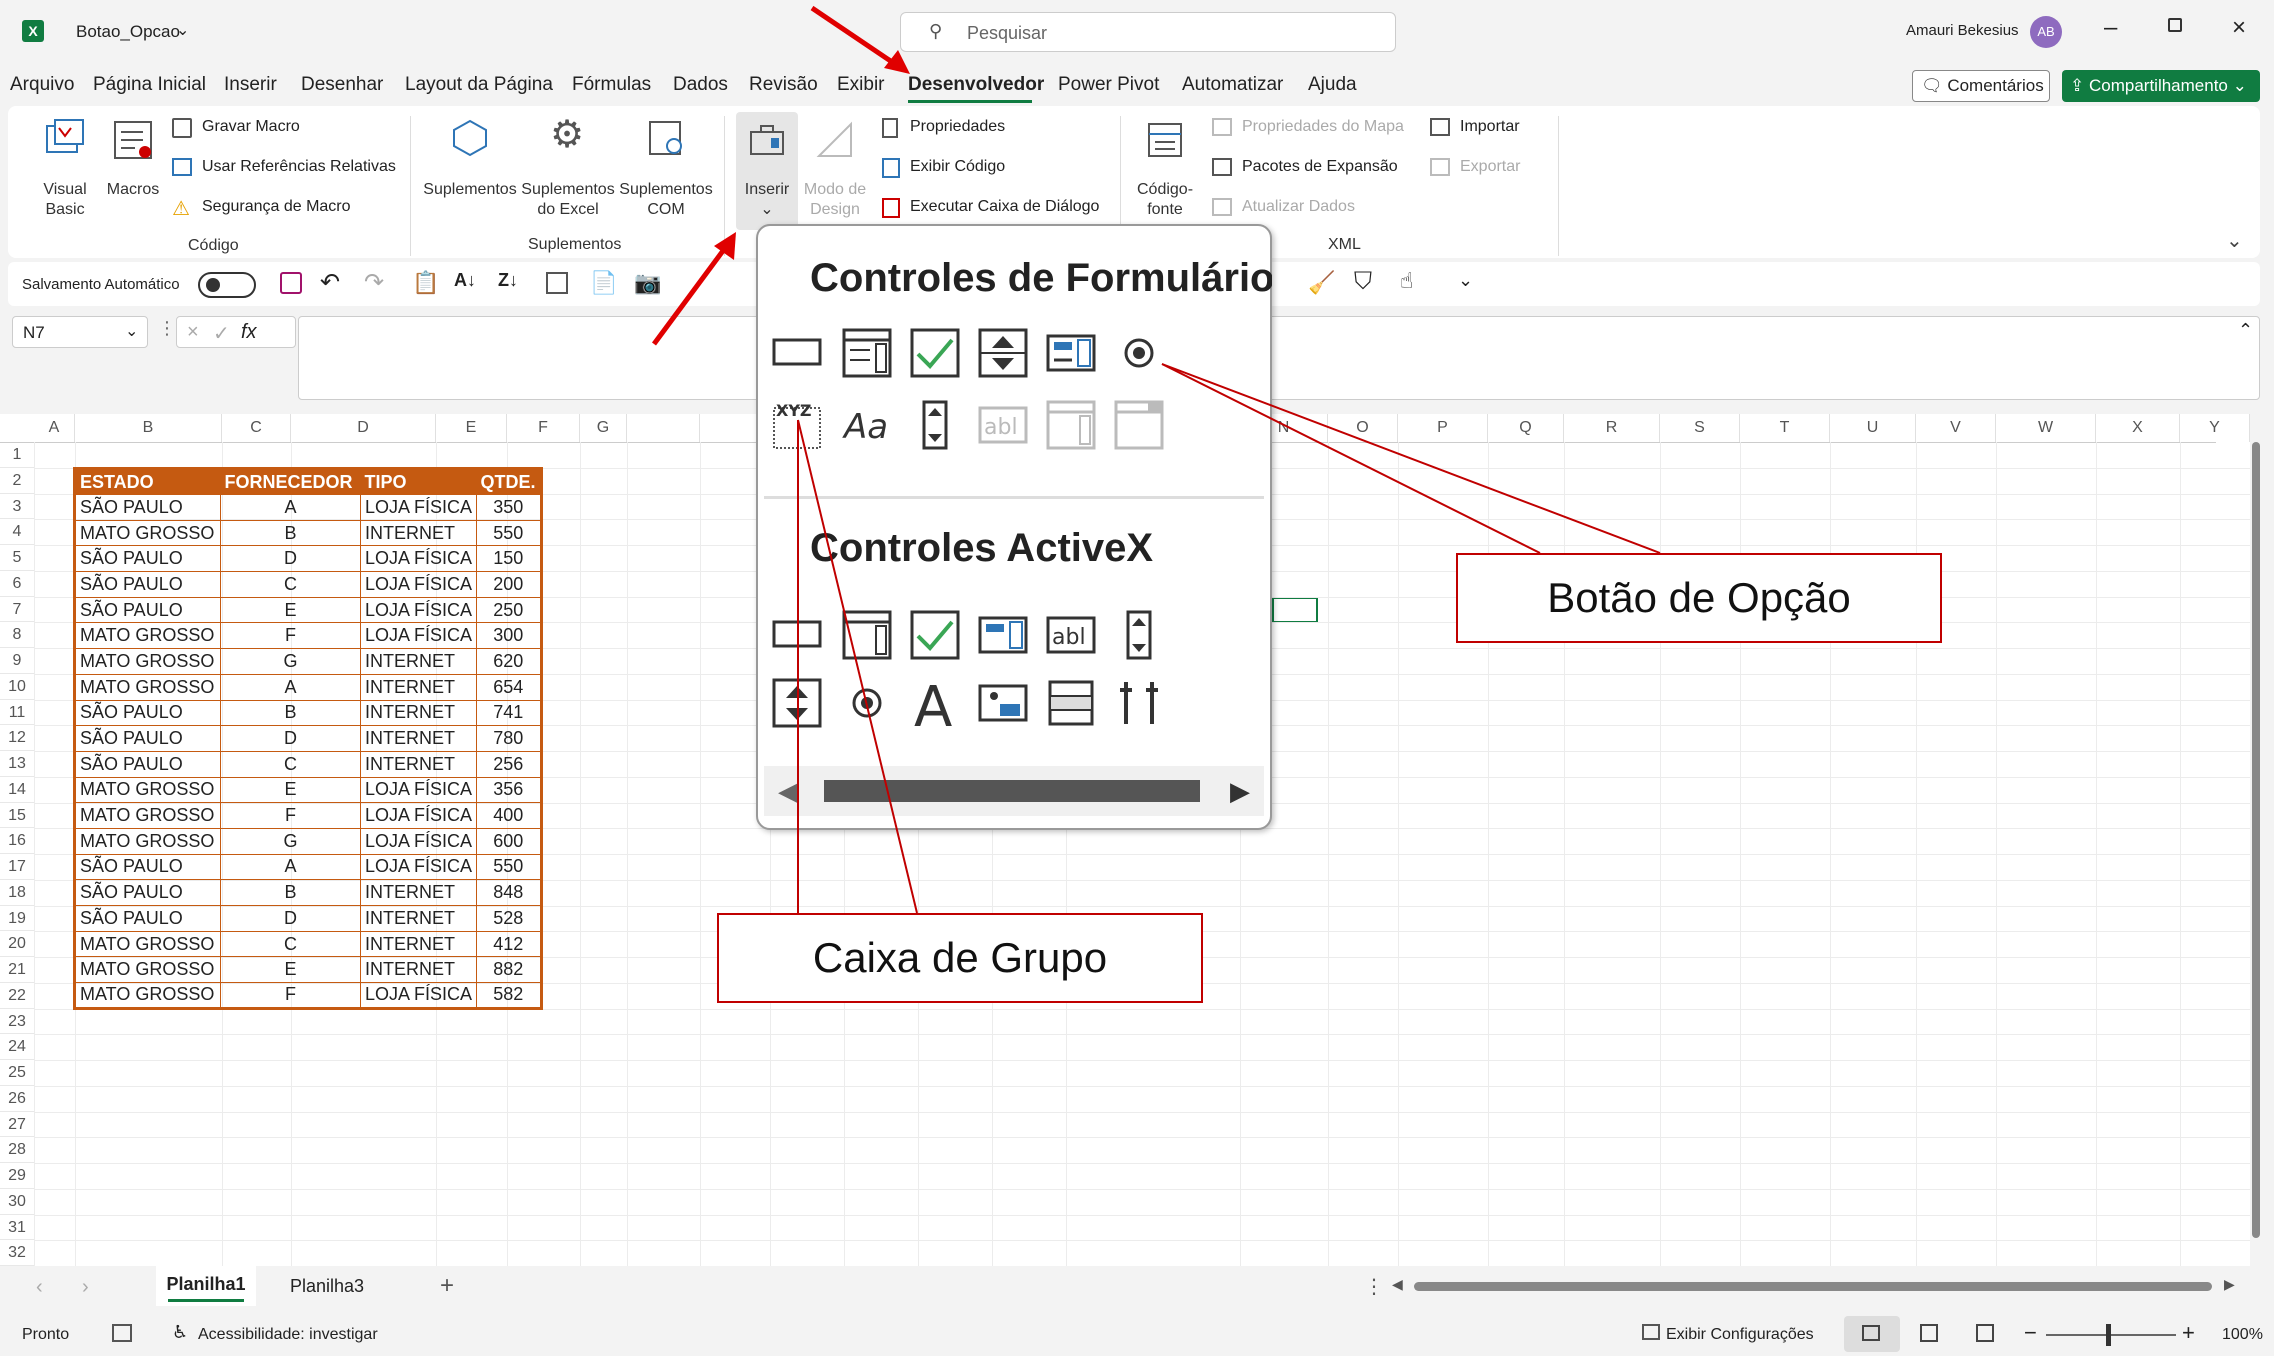 This screenshot has height=1356, width=2274. I want to click on confirm-icon: ✓, so click(221, 333).